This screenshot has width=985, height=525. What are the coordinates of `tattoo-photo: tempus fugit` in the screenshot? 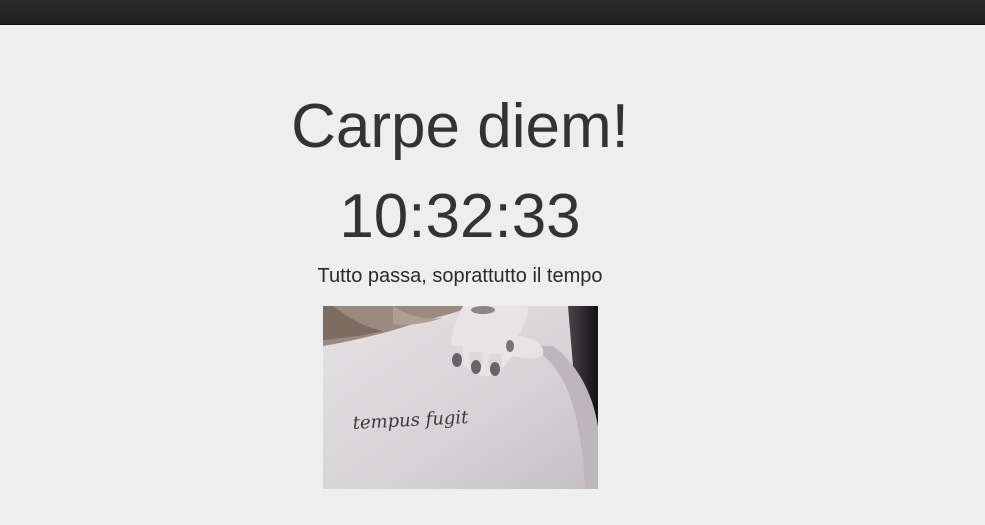 It's located at (460, 397).